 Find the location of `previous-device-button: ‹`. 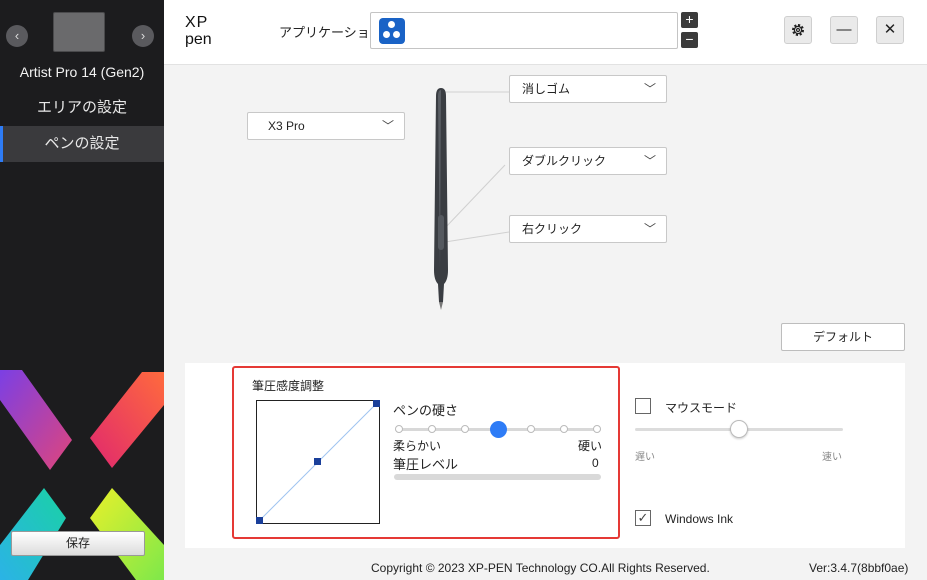

previous-device-button: ‹ is located at coordinates (17, 36).